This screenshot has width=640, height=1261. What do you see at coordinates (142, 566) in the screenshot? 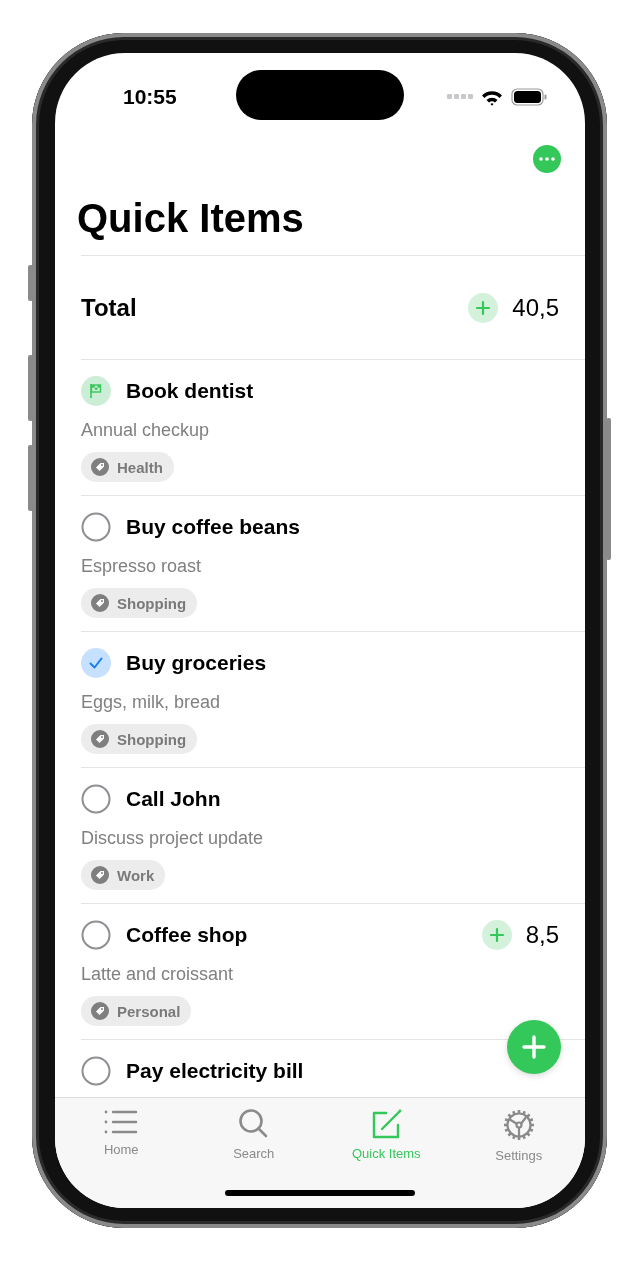
I see `item-subtitle: Espresso roast` at bounding box center [142, 566].